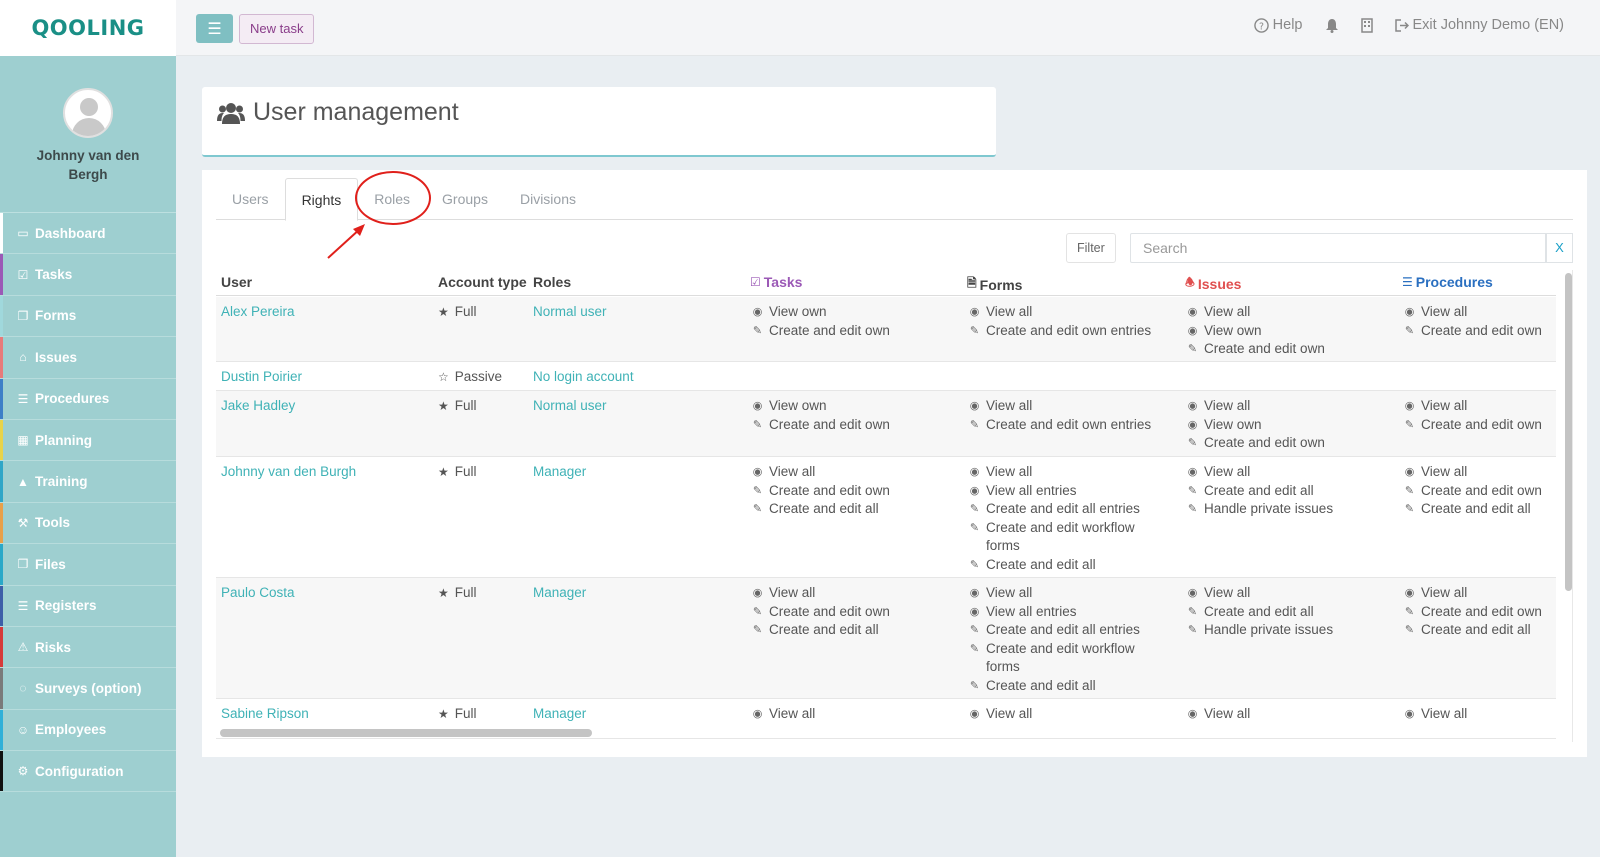  What do you see at coordinates (88, 440) in the screenshot?
I see `sidebar-item-planning: ▦ Planning` at bounding box center [88, 440].